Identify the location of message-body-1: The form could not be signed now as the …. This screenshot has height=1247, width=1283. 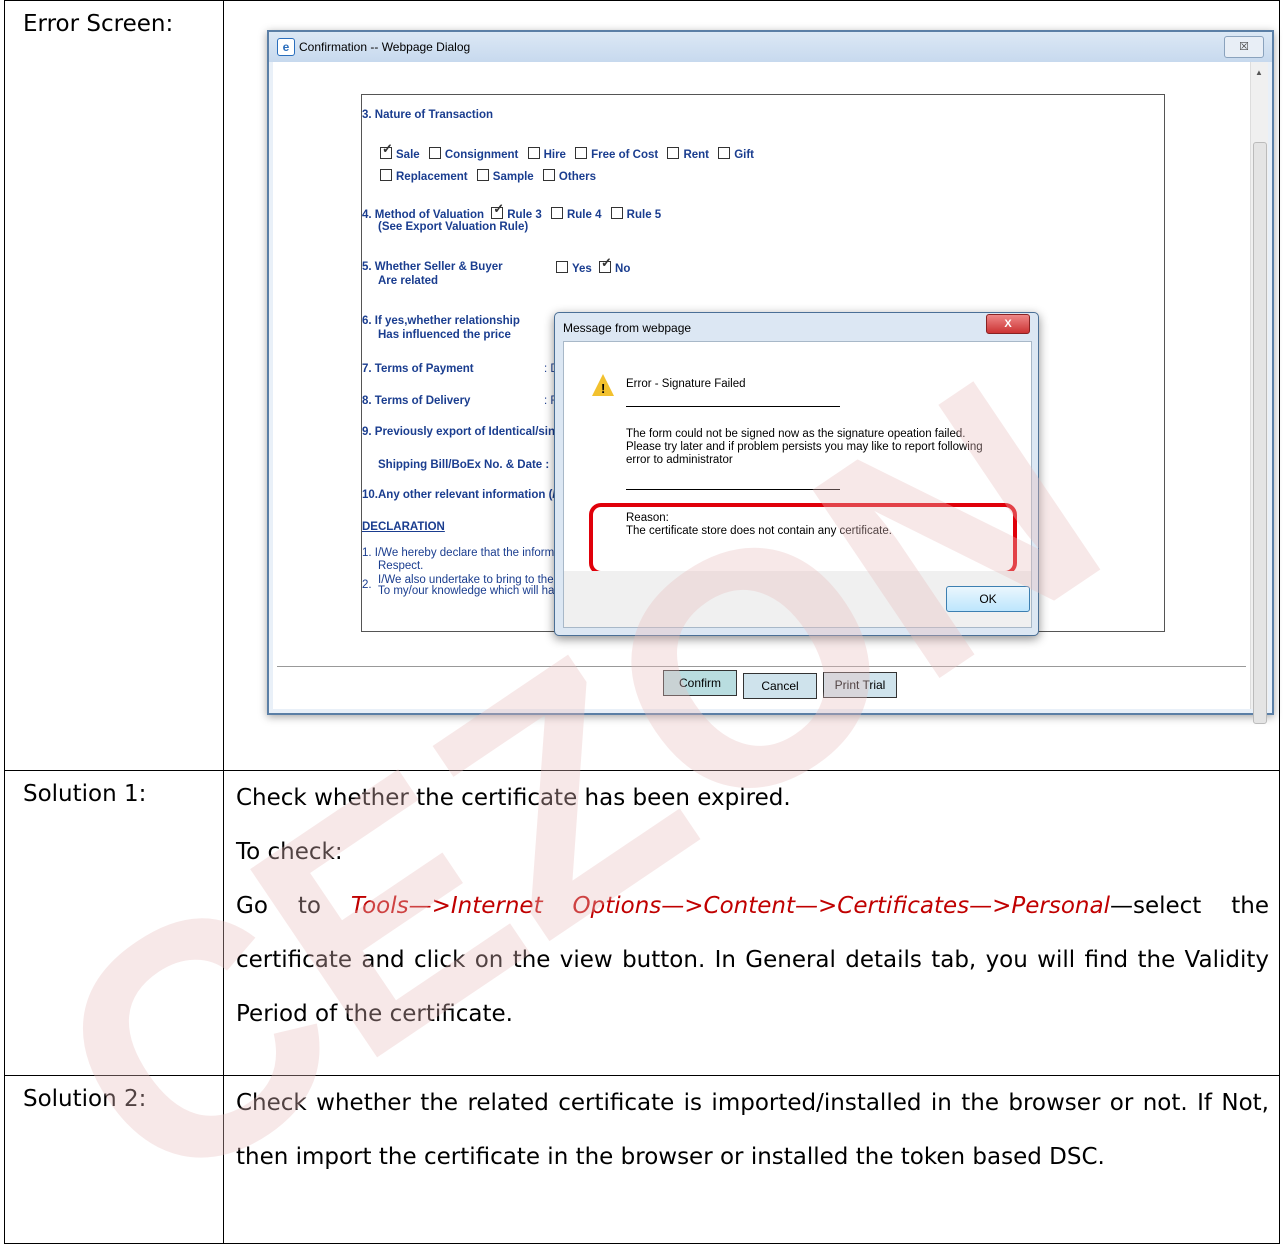
(796, 434).